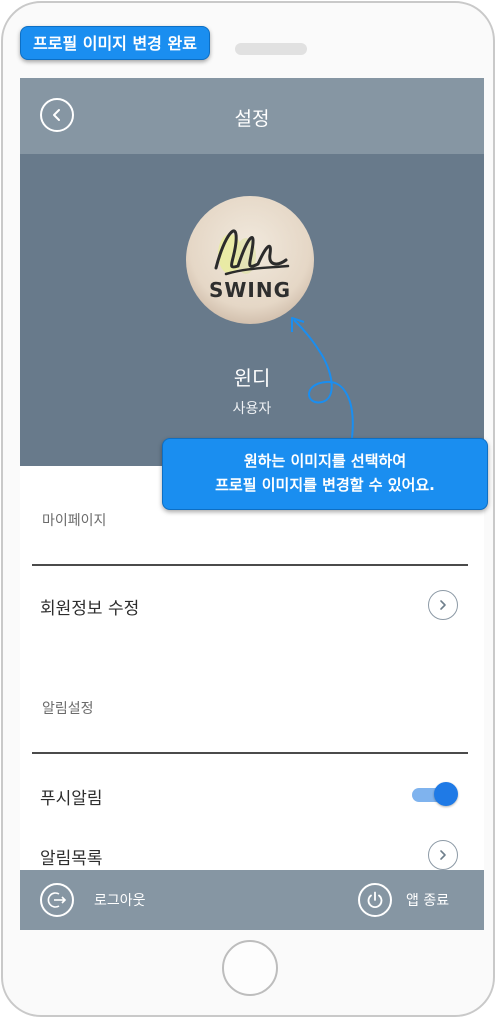  Describe the element at coordinates (74, 521) in the screenshot. I see `section-label-mypage: 마이페이지` at that location.